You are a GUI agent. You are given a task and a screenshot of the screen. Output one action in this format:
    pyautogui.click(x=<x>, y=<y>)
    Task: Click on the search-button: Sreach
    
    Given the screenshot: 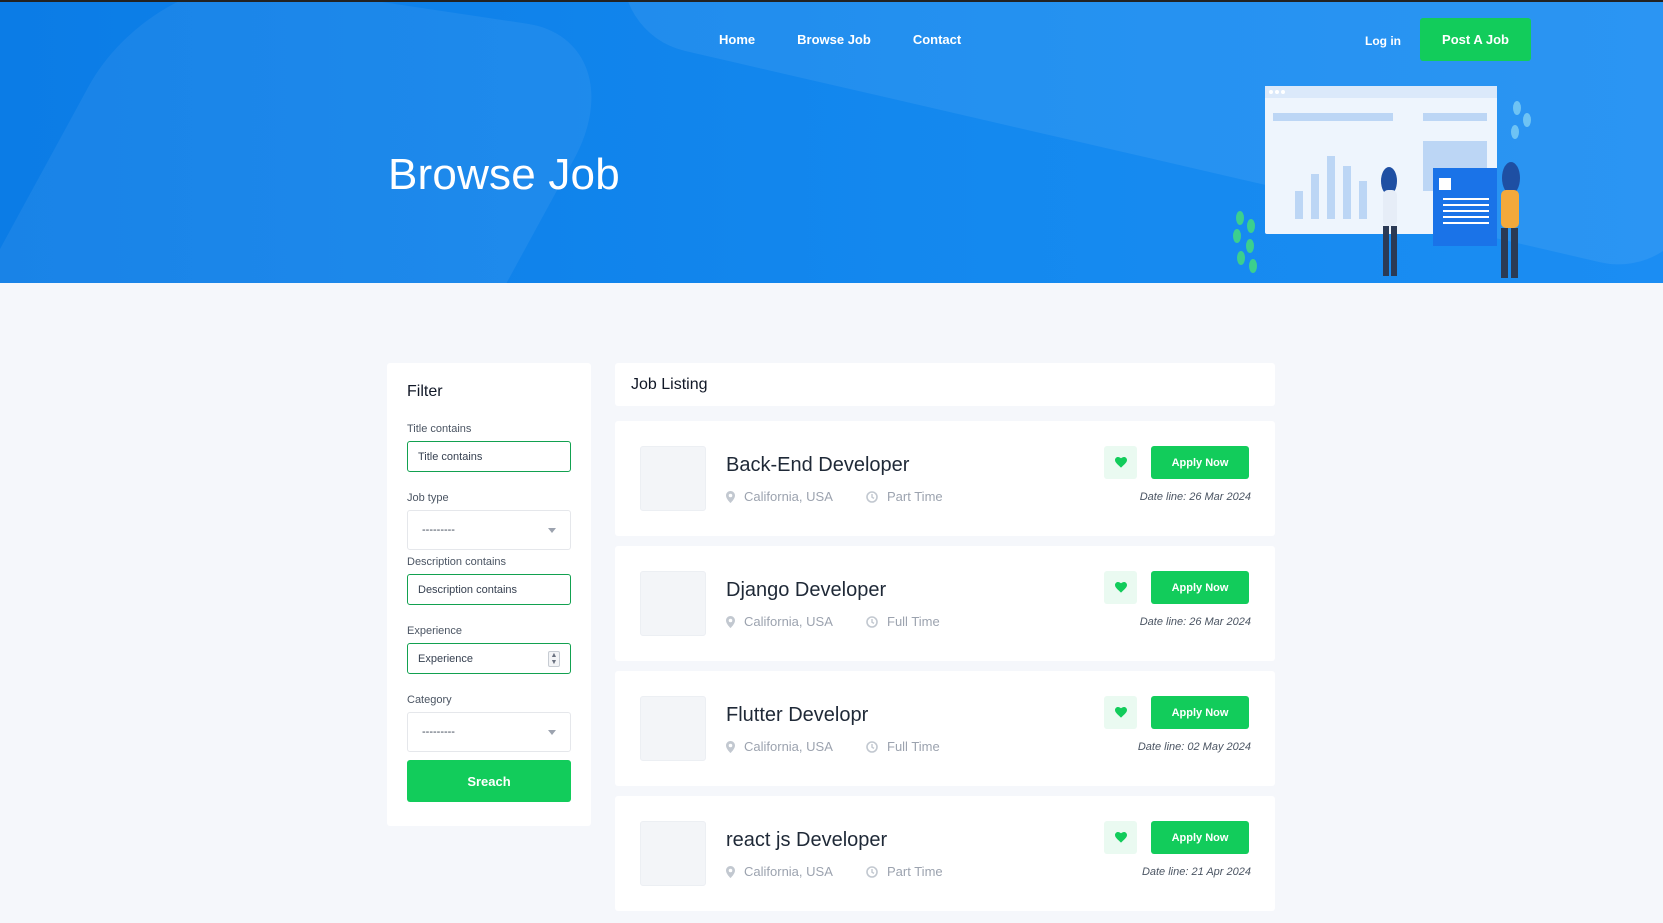 What is the action you would take?
    pyautogui.click(x=489, y=781)
    